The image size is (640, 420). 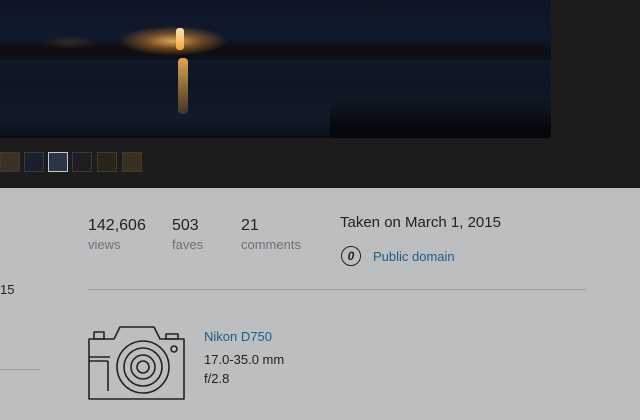 What do you see at coordinates (337, 289) in the screenshot?
I see `section-divider` at bounding box center [337, 289].